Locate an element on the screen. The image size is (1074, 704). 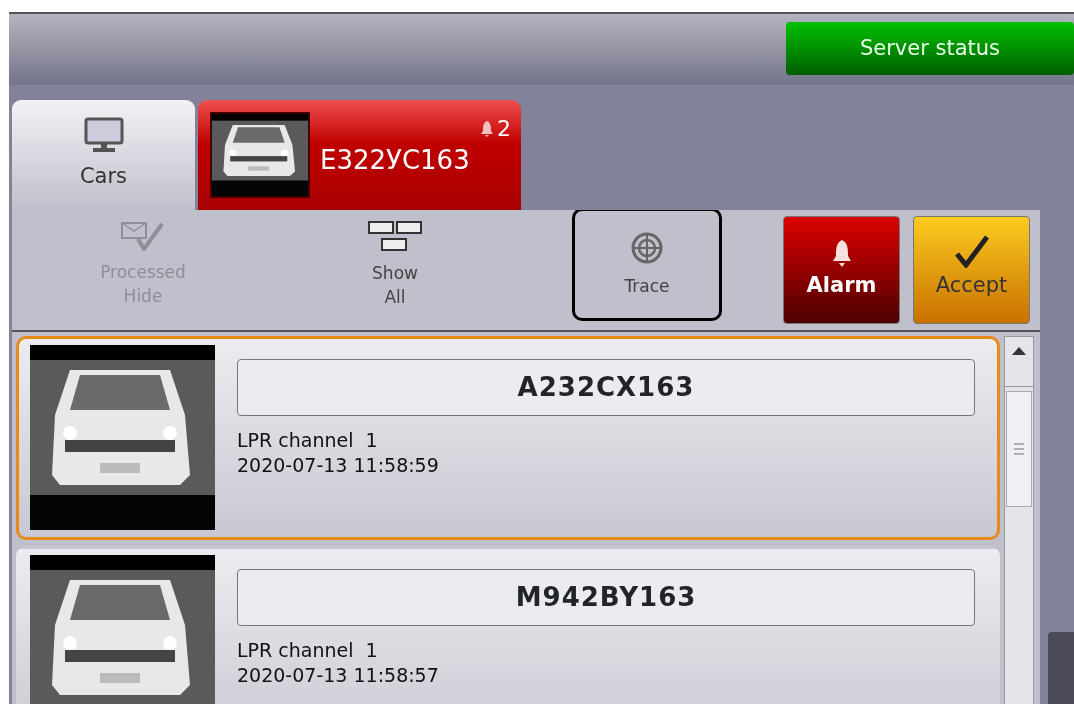
layout-icon is located at coordinates (395, 235).